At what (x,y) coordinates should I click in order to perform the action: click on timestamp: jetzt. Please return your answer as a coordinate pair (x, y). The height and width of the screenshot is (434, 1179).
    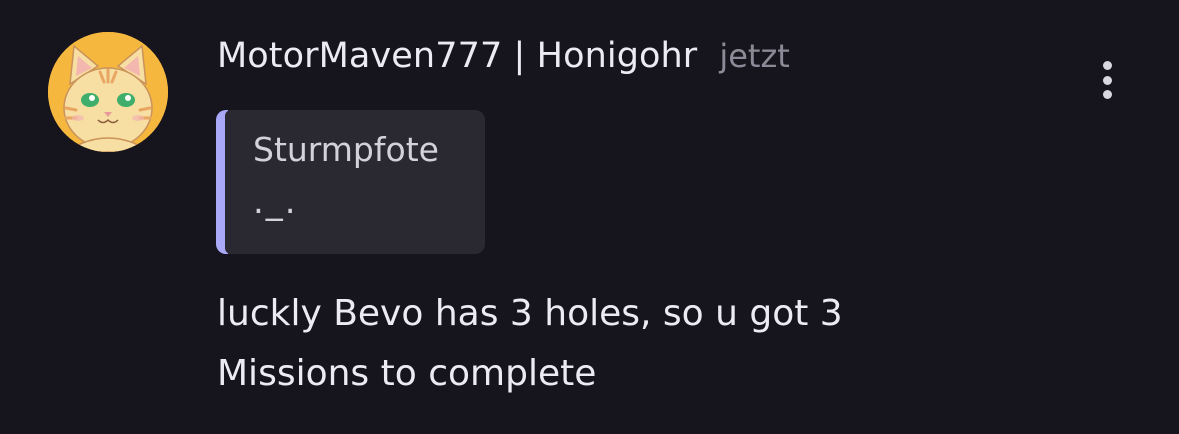
    Looking at the image, I should click on (754, 56).